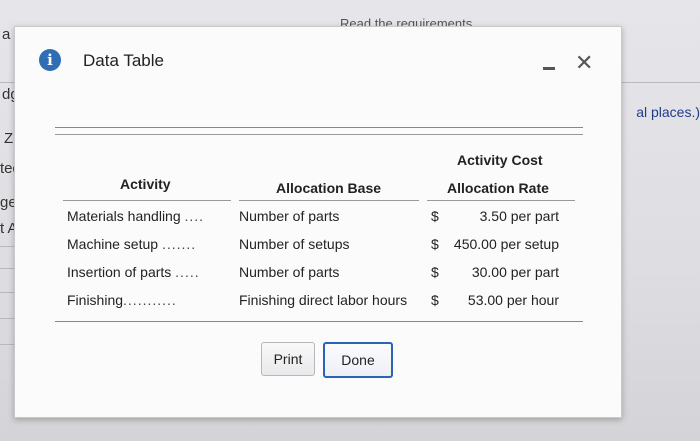  I want to click on header-activity-cost: Activity Cost, so click(500, 160).